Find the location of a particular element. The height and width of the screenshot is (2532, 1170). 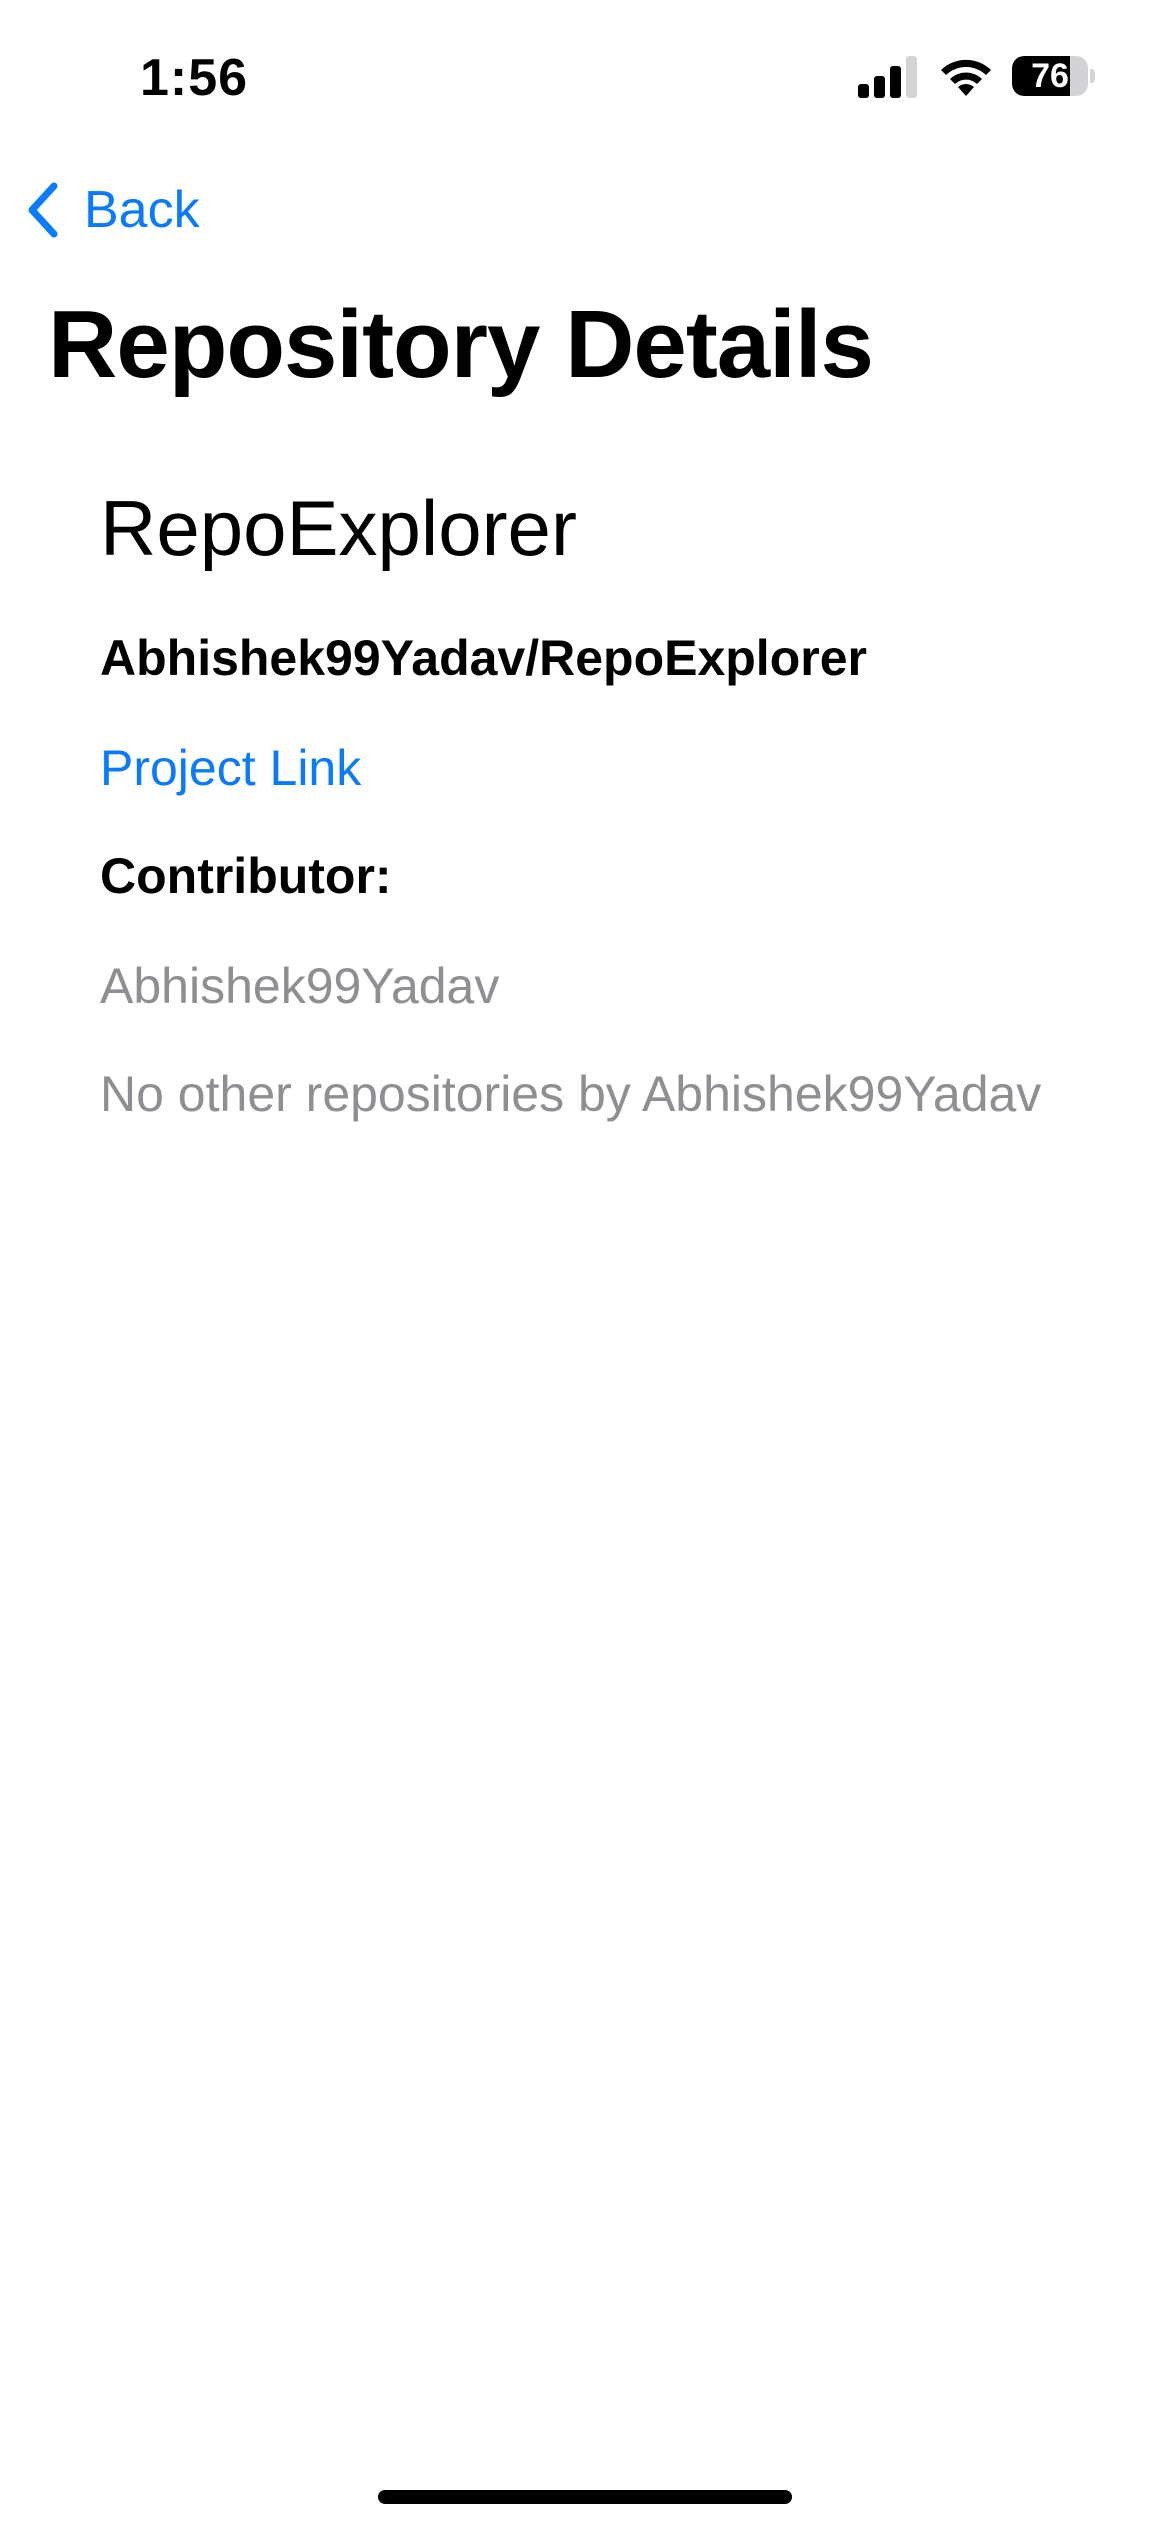

back-label: Back is located at coordinates (142, 210).